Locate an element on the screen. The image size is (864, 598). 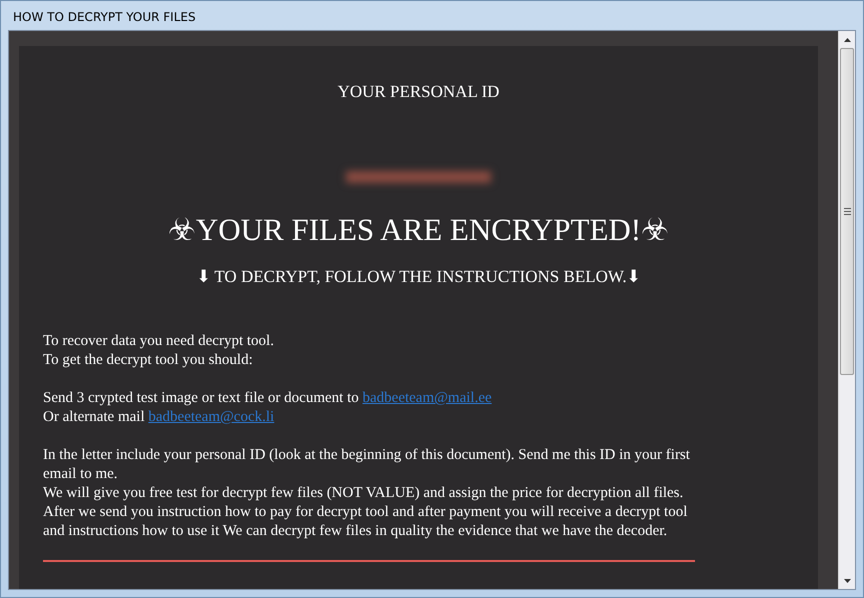
scrollbar is located at coordinates (846, 310).